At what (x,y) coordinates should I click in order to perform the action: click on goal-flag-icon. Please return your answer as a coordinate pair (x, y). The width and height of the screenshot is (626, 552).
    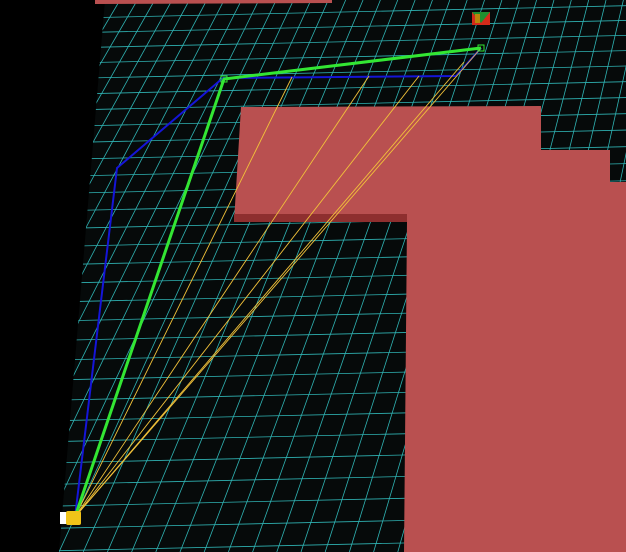
    Looking at the image, I should click on (481, 18).